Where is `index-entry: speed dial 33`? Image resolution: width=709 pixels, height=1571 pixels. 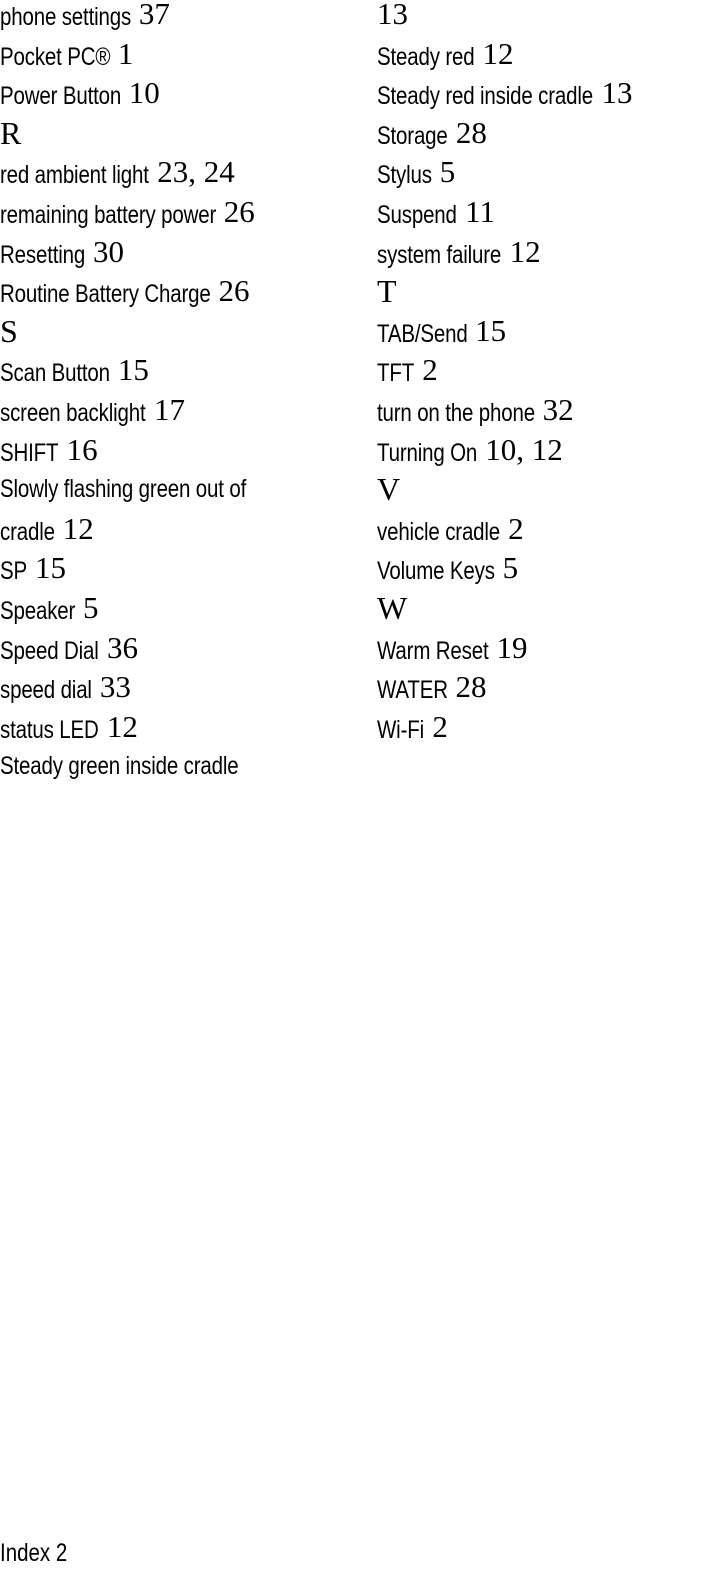
index-entry: speed dial 33 is located at coordinates (180, 688).